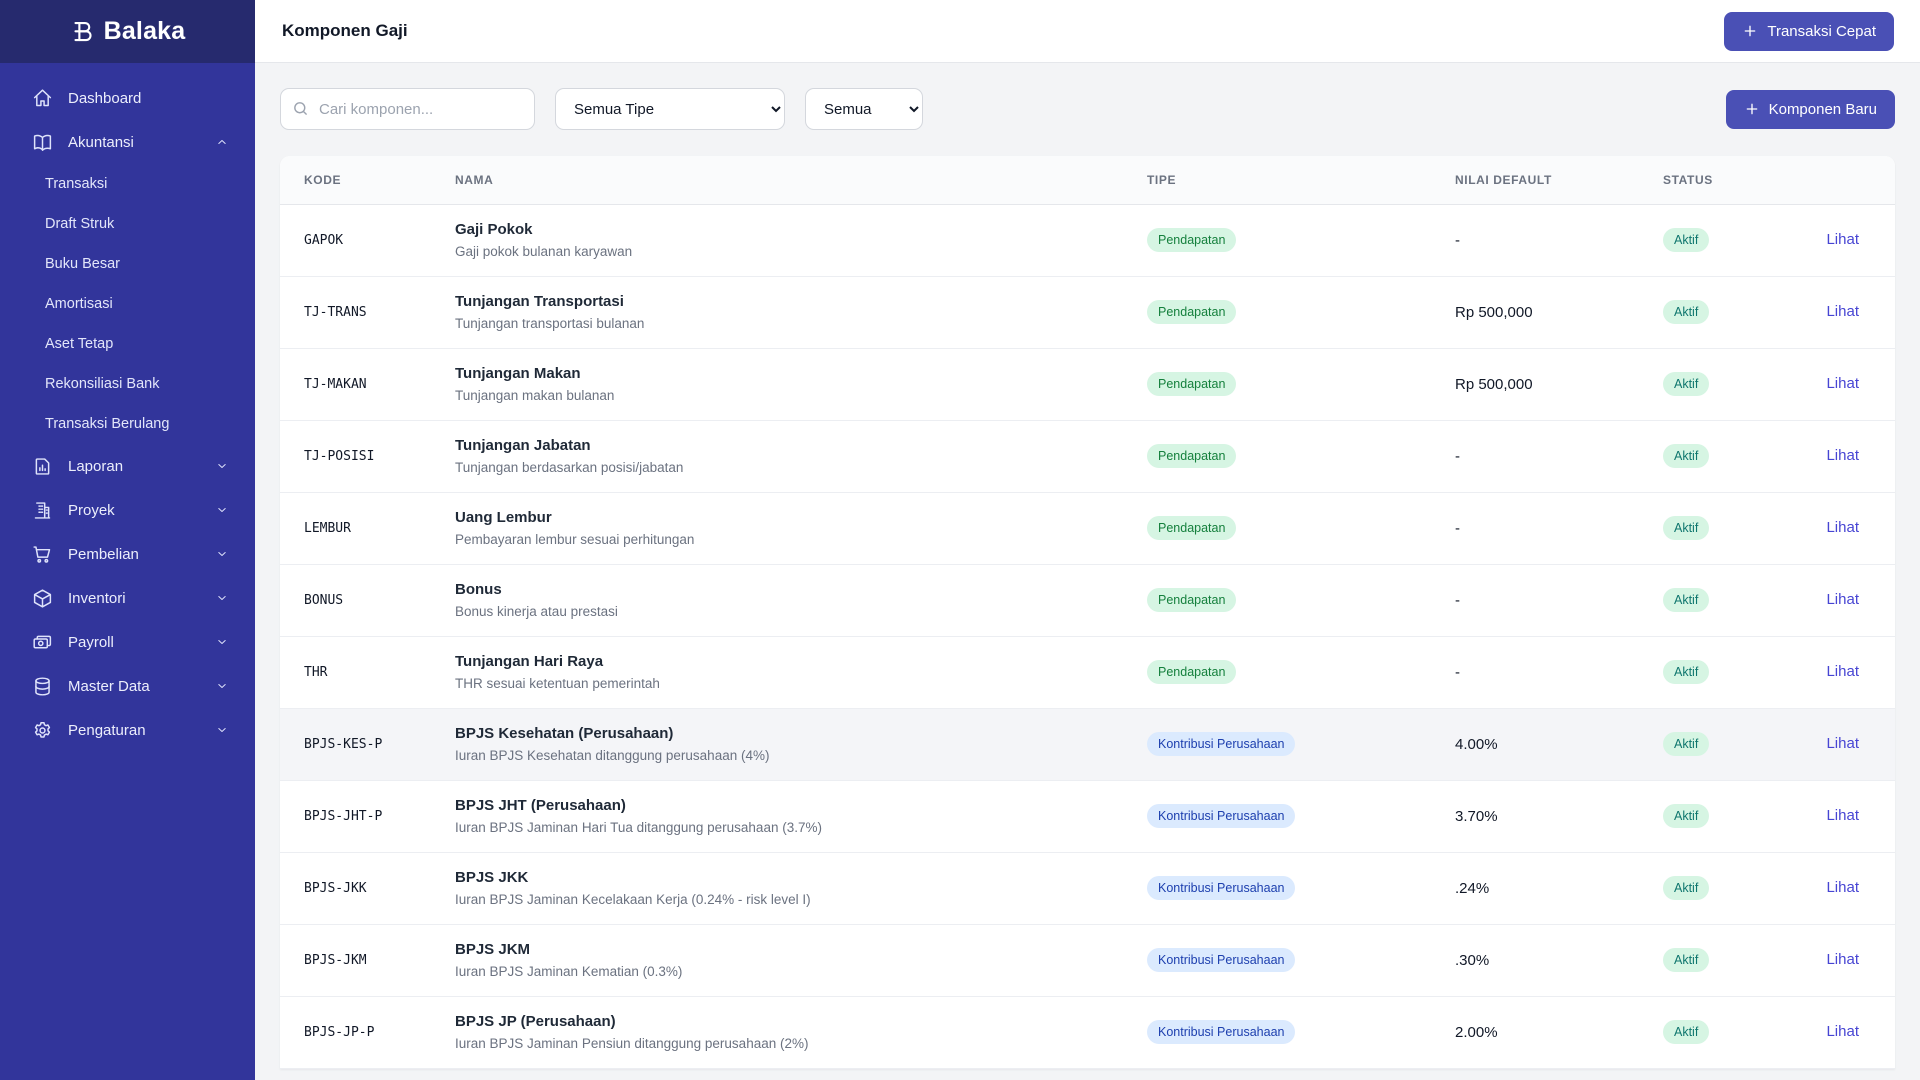 The image size is (1920, 1080). Describe the element at coordinates (575, 539) in the screenshot. I see `component-description: Pembayaran lembur sesuai perhitungan` at that location.